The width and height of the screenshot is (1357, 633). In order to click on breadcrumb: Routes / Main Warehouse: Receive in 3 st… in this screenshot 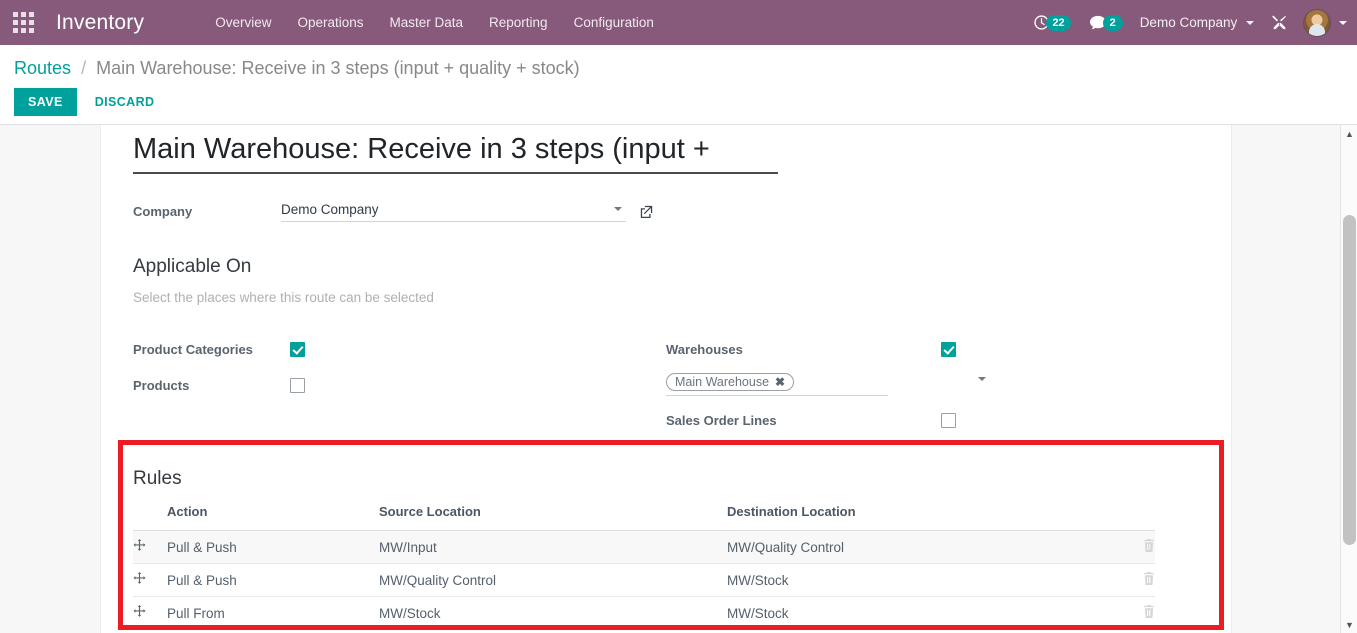, I will do `click(678, 62)`.